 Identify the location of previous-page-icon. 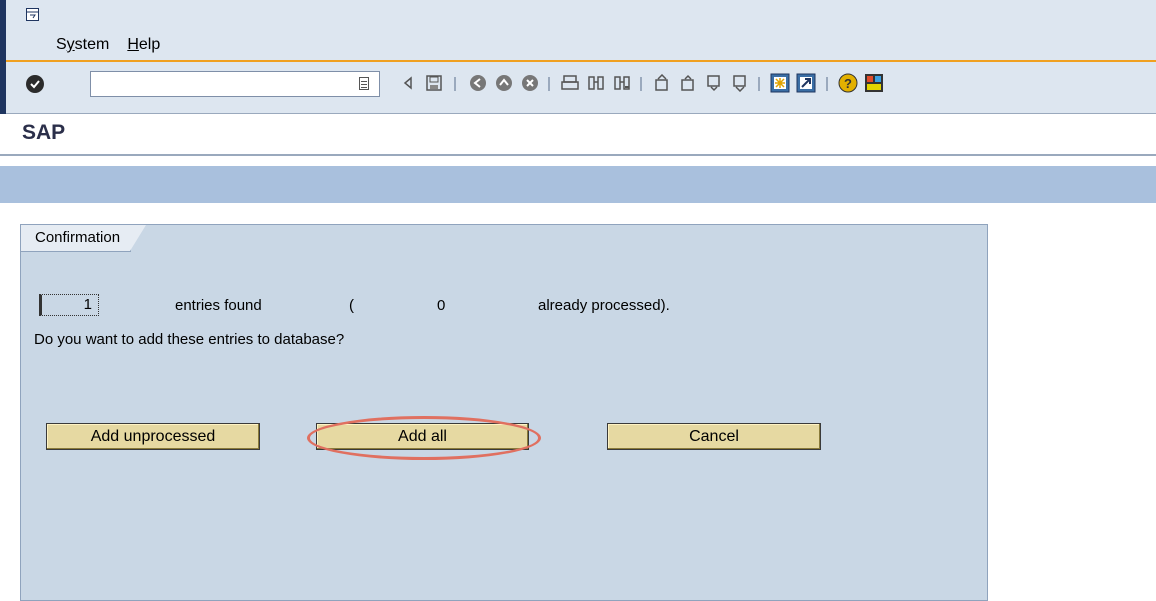
(688, 83).